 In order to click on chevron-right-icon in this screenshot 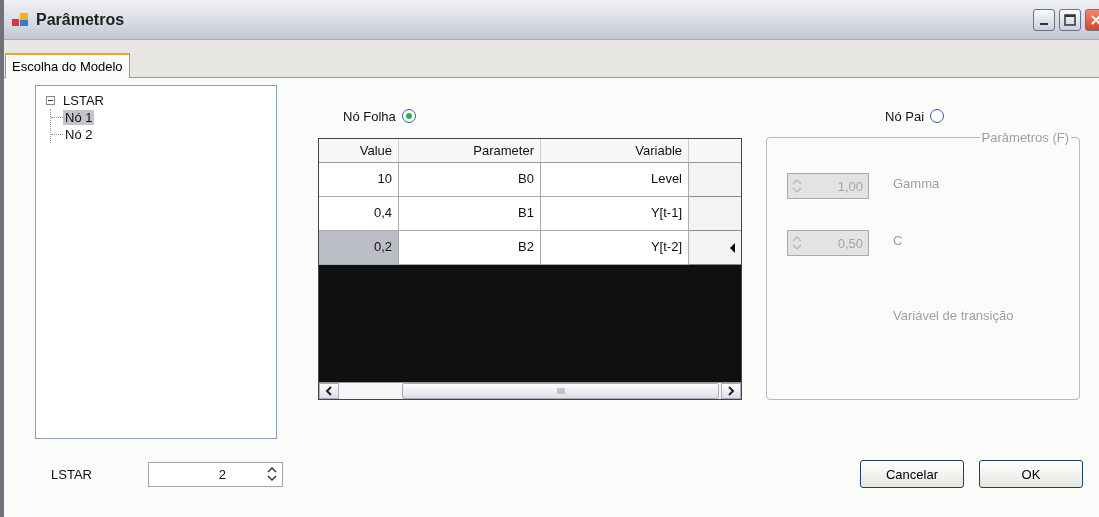, I will do `click(731, 391)`.